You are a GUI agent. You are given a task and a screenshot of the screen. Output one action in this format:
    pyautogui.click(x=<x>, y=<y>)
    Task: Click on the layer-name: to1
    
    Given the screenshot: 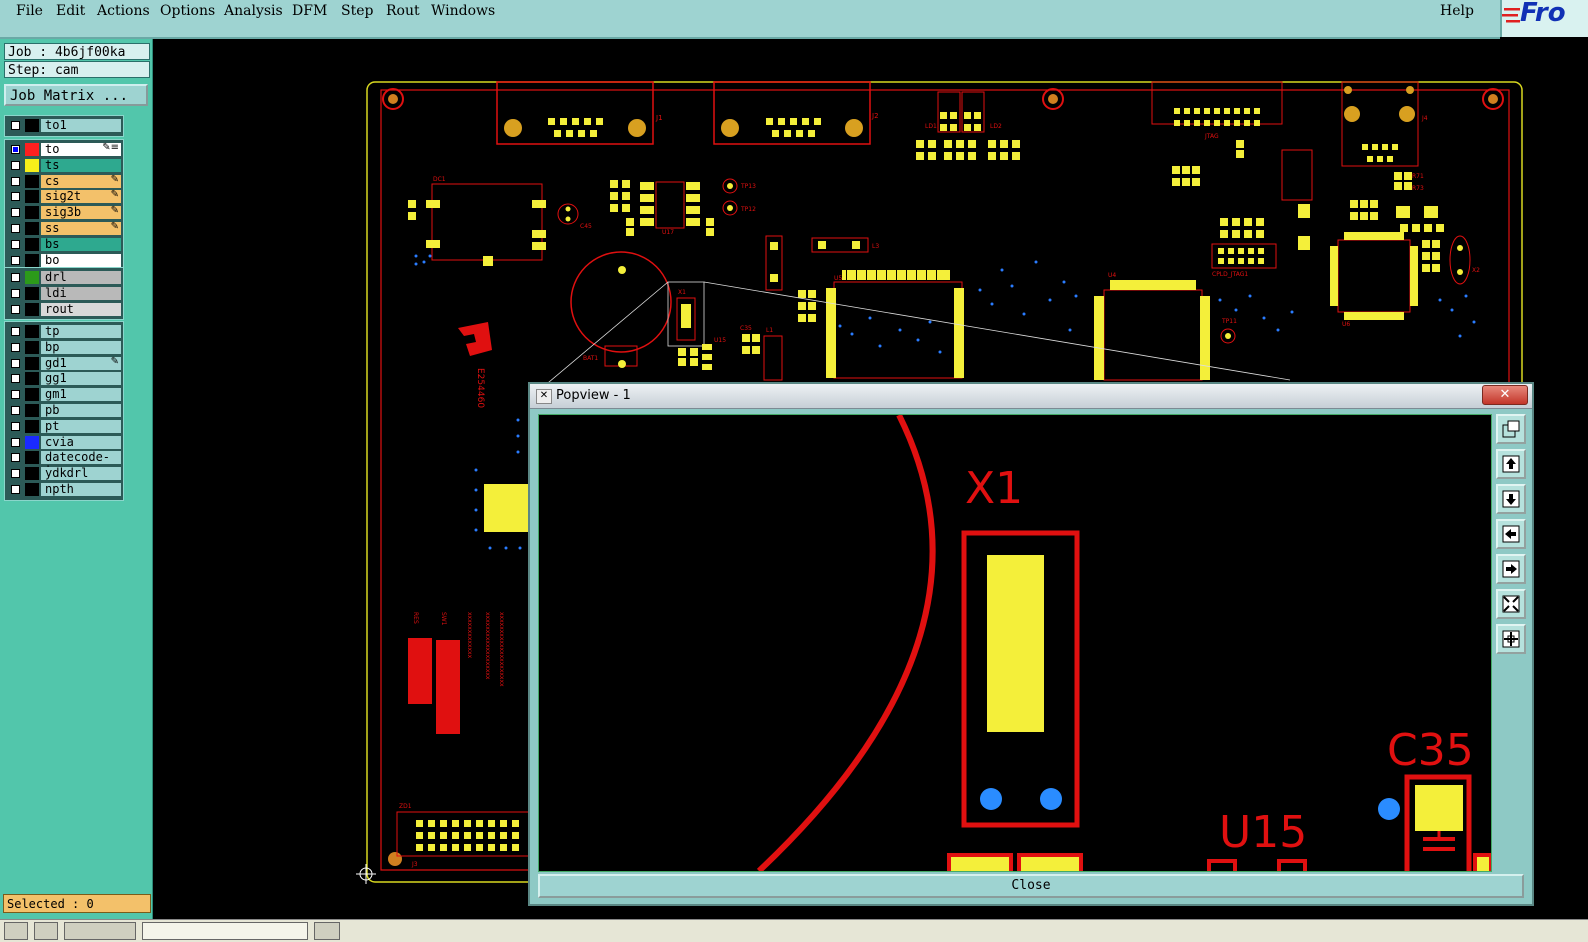 What is the action you would take?
    pyautogui.click(x=81, y=125)
    